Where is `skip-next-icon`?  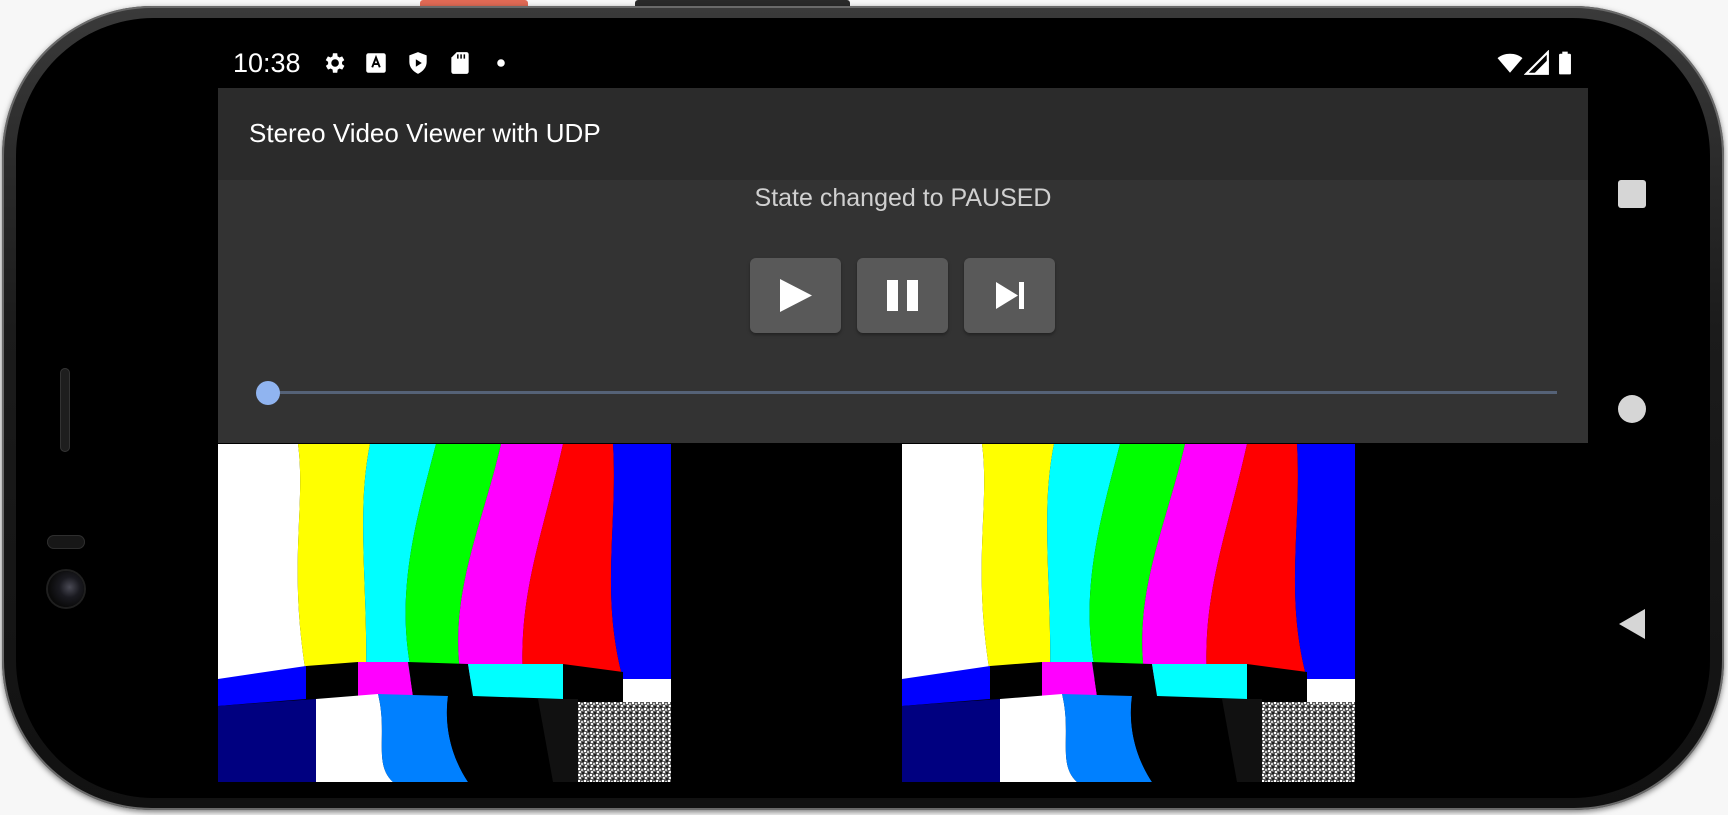
skip-next-icon is located at coordinates (1010, 295).